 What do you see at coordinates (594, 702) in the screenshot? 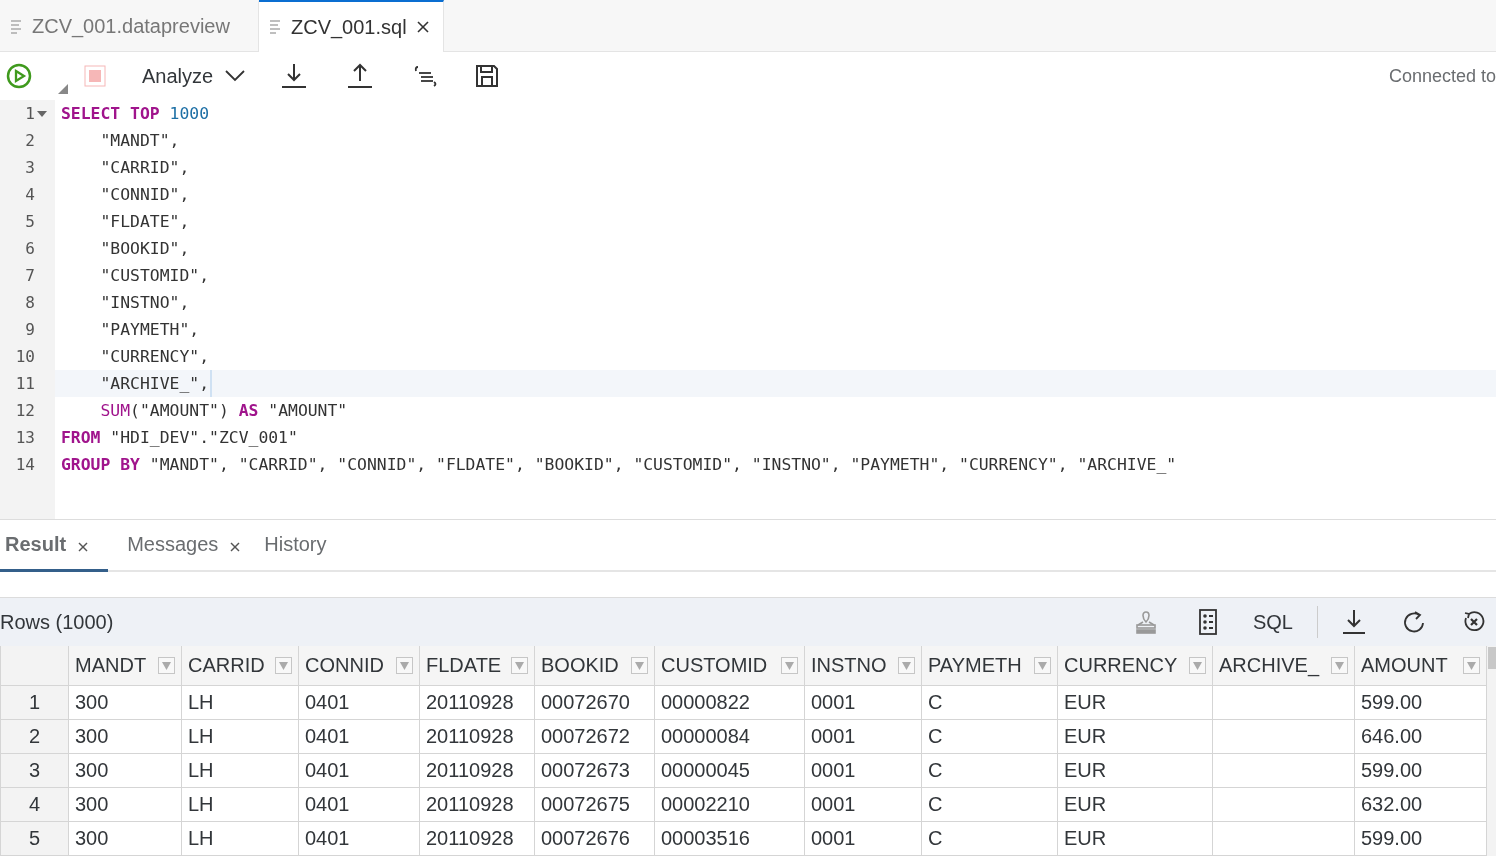
I see `table-cell: 00072670` at bounding box center [594, 702].